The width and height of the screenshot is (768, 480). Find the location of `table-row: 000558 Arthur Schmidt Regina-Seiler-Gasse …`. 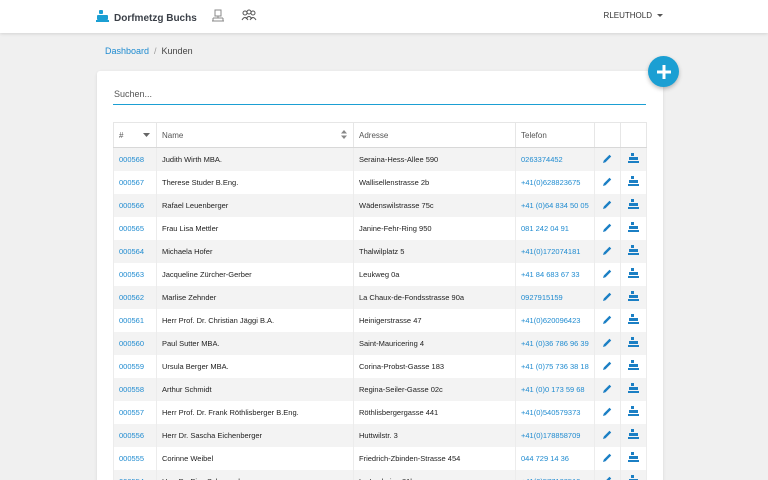

table-row: 000558 Arthur Schmidt Regina-Seiler-Gasse … is located at coordinates (380, 389).